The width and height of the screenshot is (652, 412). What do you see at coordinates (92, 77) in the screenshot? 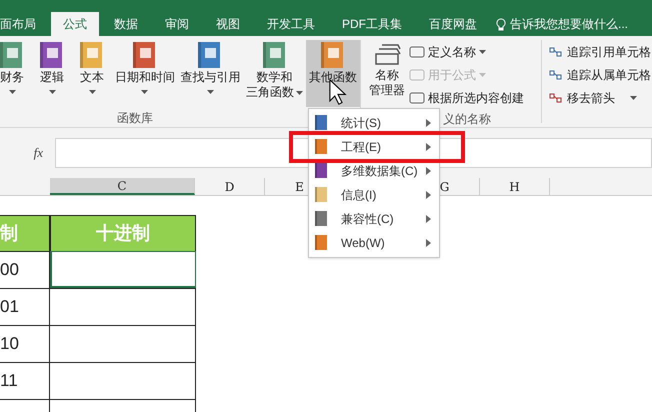
I see `button-label: 文本` at bounding box center [92, 77].